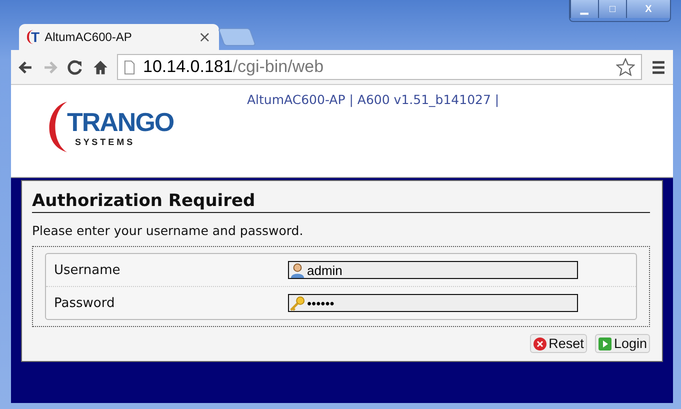  What do you see at coordinates (625, 67) in the screenshot?
I see `star-icon` at bounding box center [625, 67].